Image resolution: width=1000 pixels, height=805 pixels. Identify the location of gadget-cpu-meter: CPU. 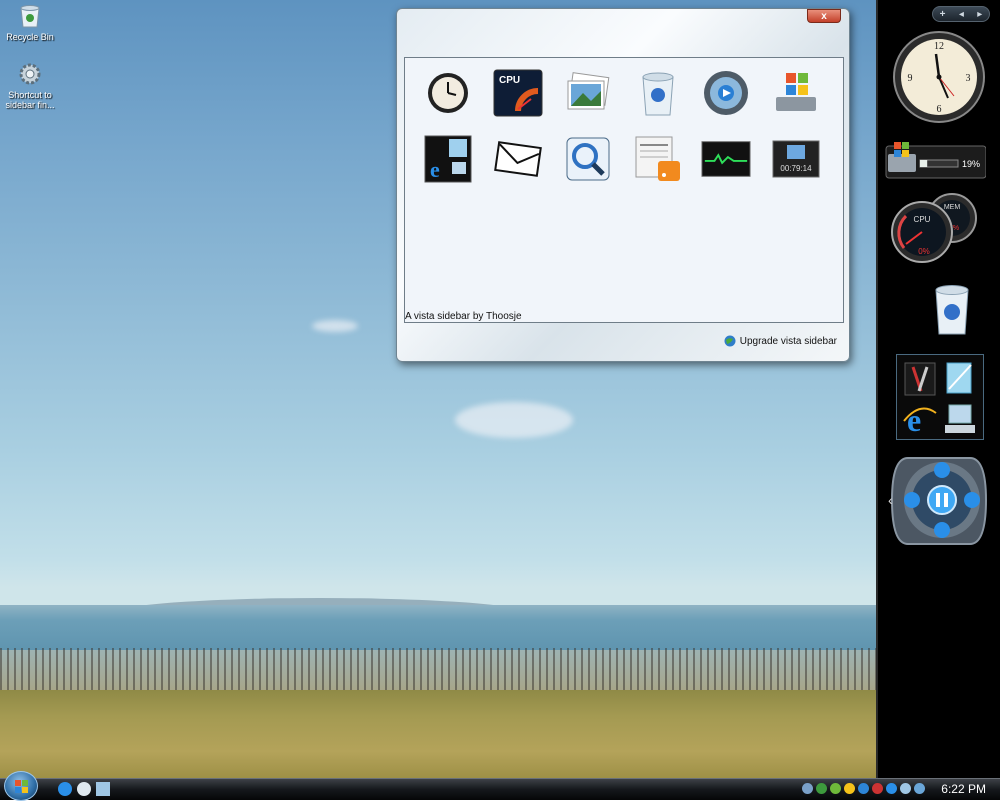
(518, 93).